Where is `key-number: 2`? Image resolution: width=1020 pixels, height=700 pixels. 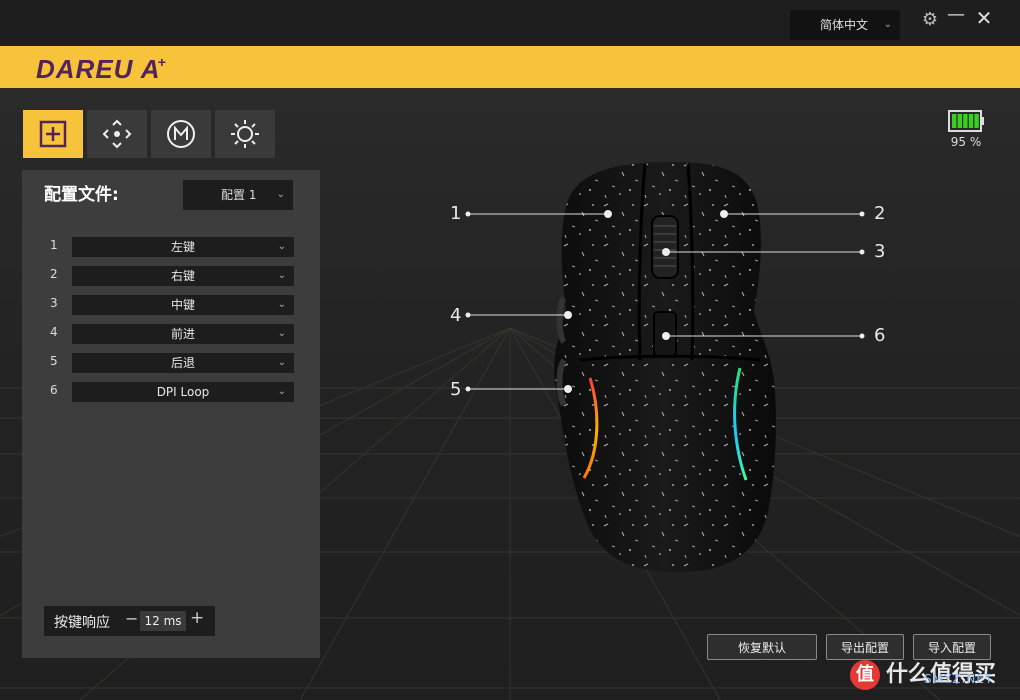 key-number: 2 is located at coordinates (54, 274).